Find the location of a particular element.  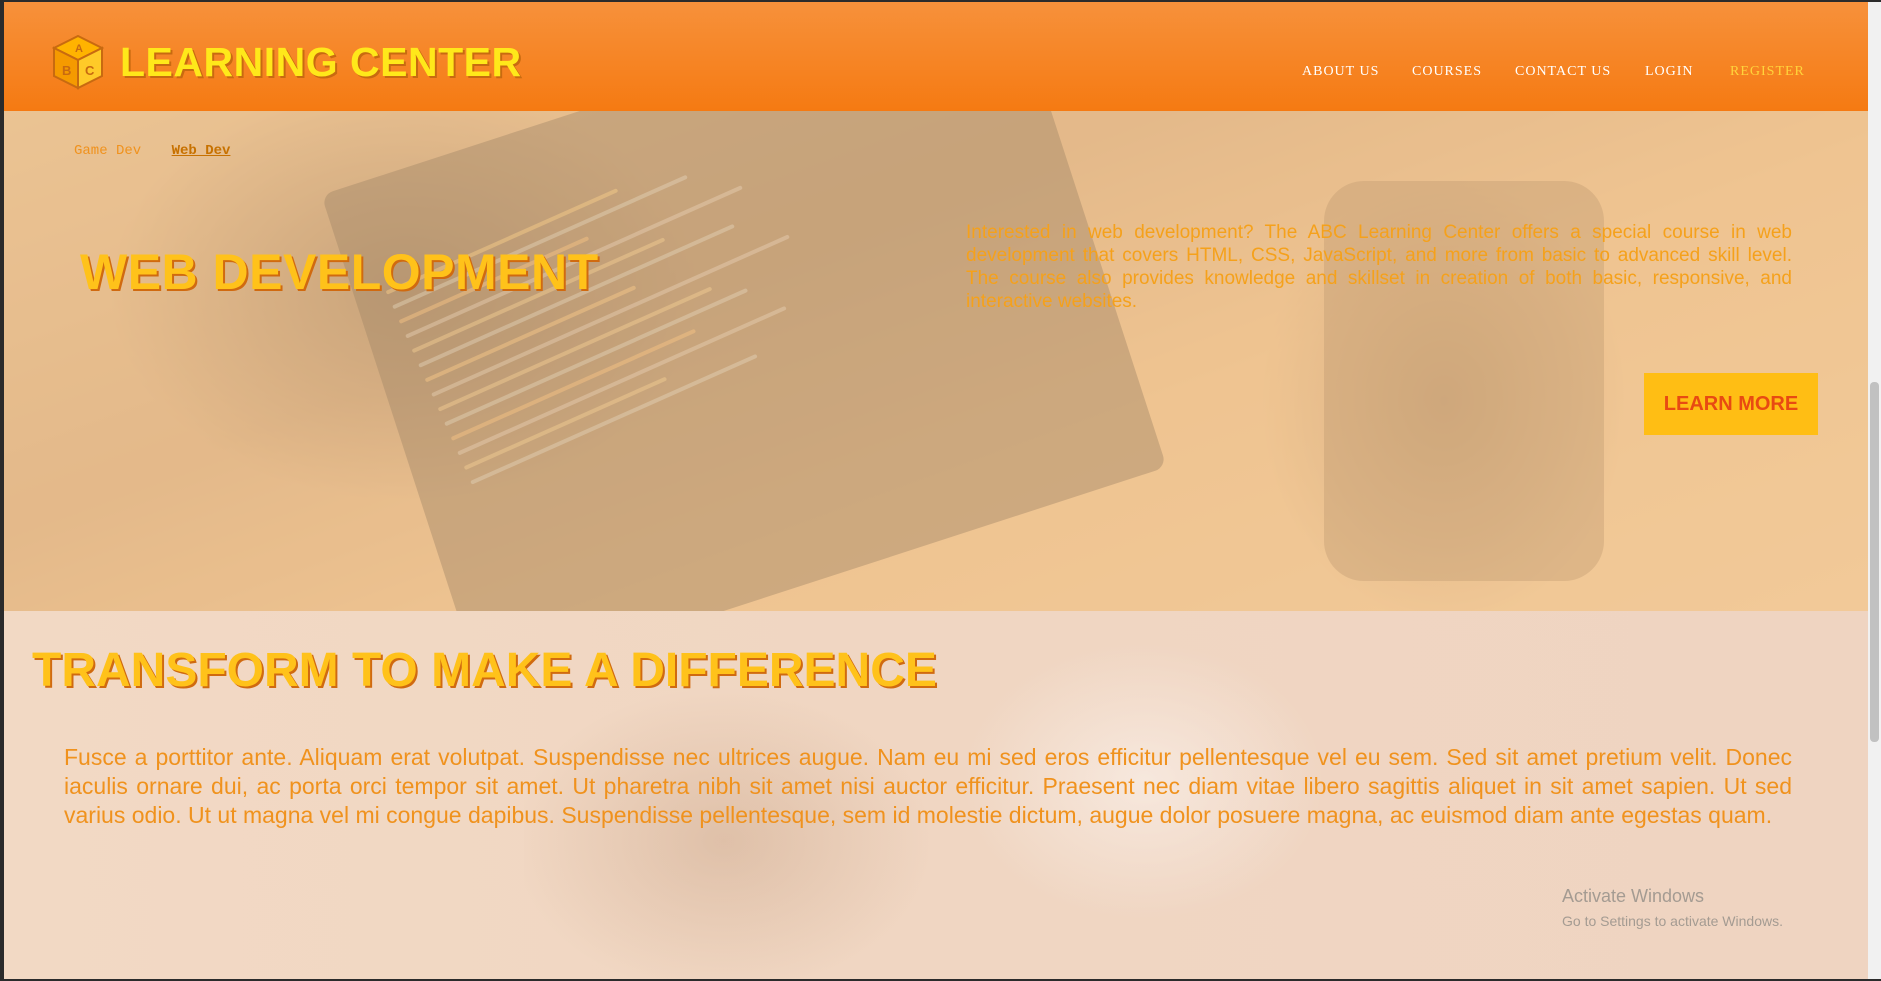

watermark-title: Activate Windows is located at coordinates (1633, 896).